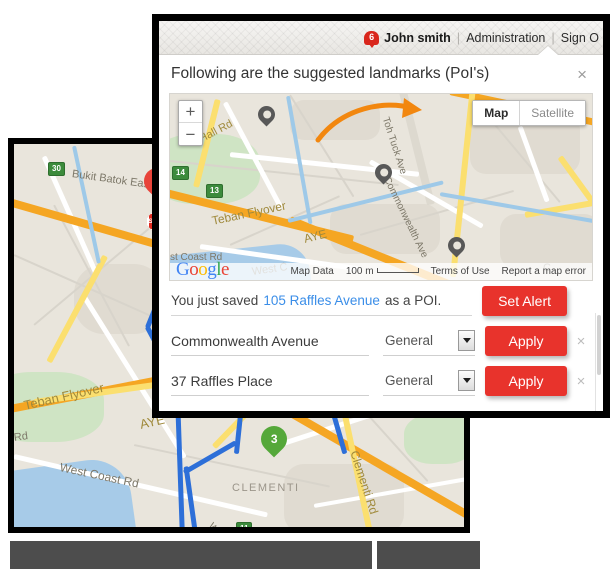 Image resolution: width=610 pixels, height=579 pixels. I want to click on saved-poi-link: 105 Raffles Avenue, so click(321, 300).